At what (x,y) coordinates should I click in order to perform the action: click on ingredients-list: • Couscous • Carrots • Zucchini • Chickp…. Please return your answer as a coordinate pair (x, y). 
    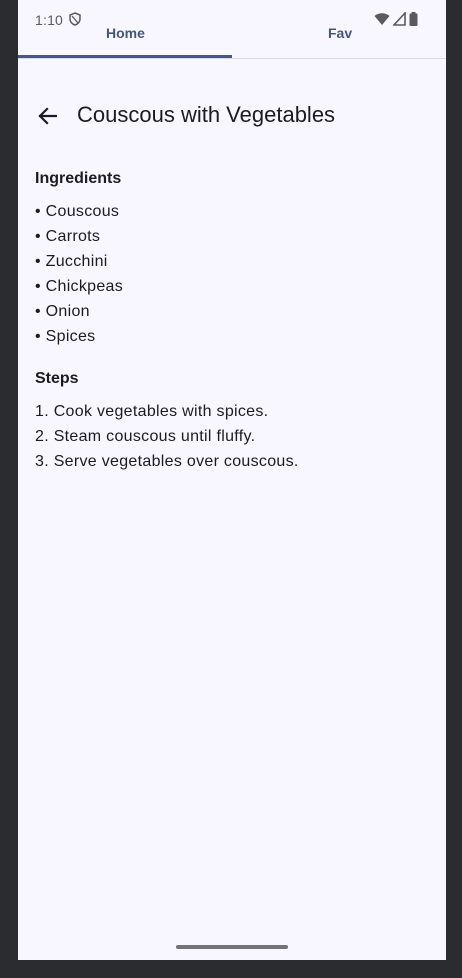
    Looking at the image, I should click on (79, 274).